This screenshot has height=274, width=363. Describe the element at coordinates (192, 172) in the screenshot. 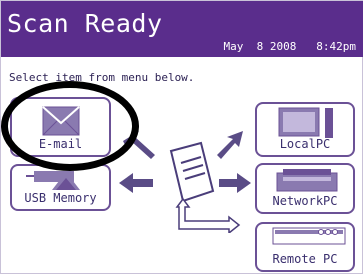

I see `document-icon` at that location.